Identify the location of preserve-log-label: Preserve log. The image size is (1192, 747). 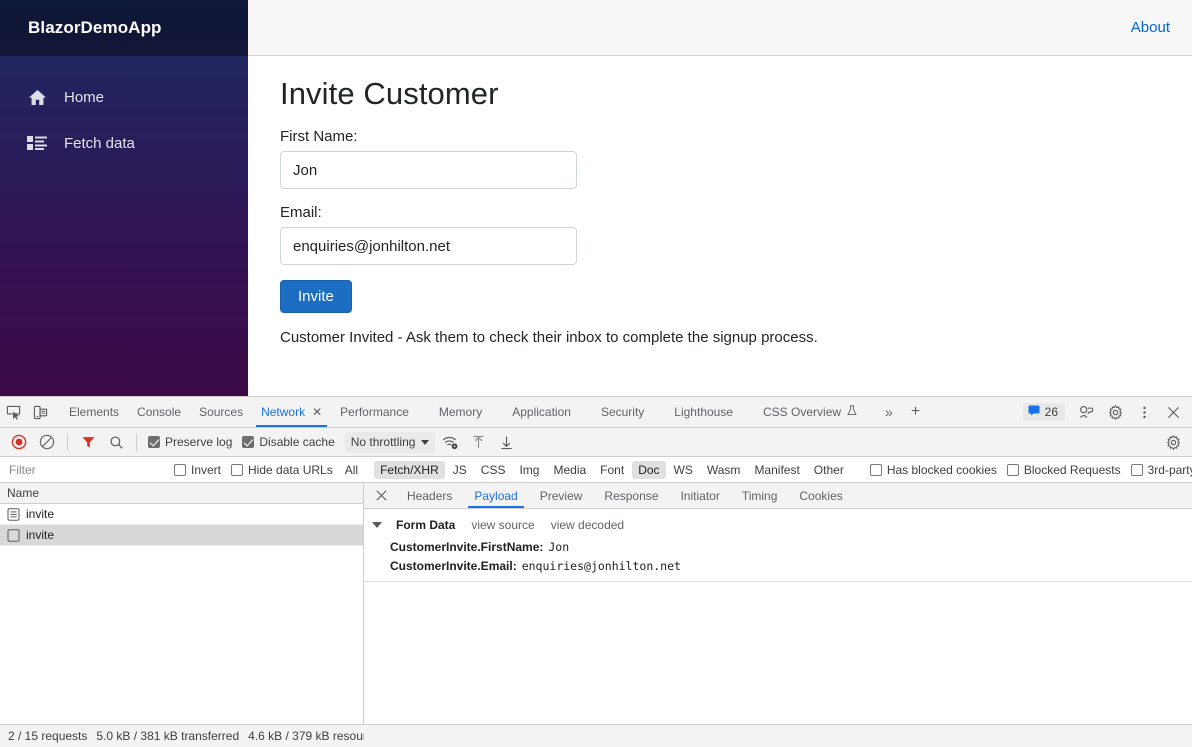
(199, 442).